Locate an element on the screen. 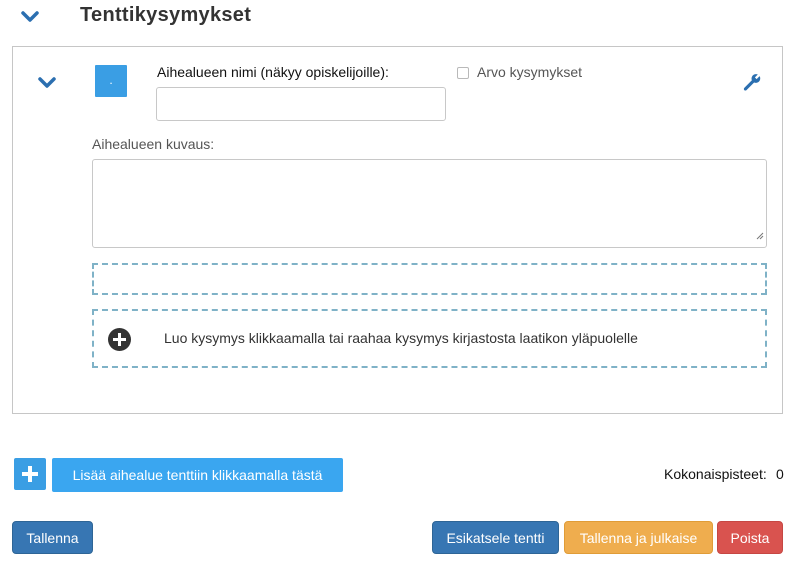 The height and width of the screenshot is (572, 800). add-topic-icon-button is located at coordinates (30, 474).